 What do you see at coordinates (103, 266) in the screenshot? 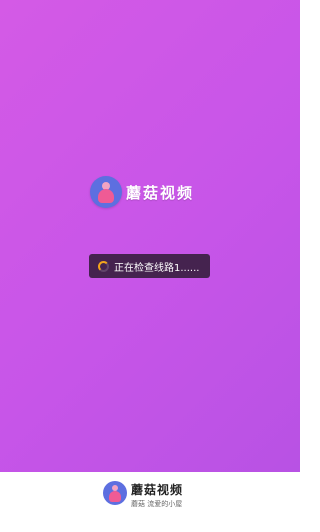
I see `loading-spinner-icon` at bounding box center [103, 266].